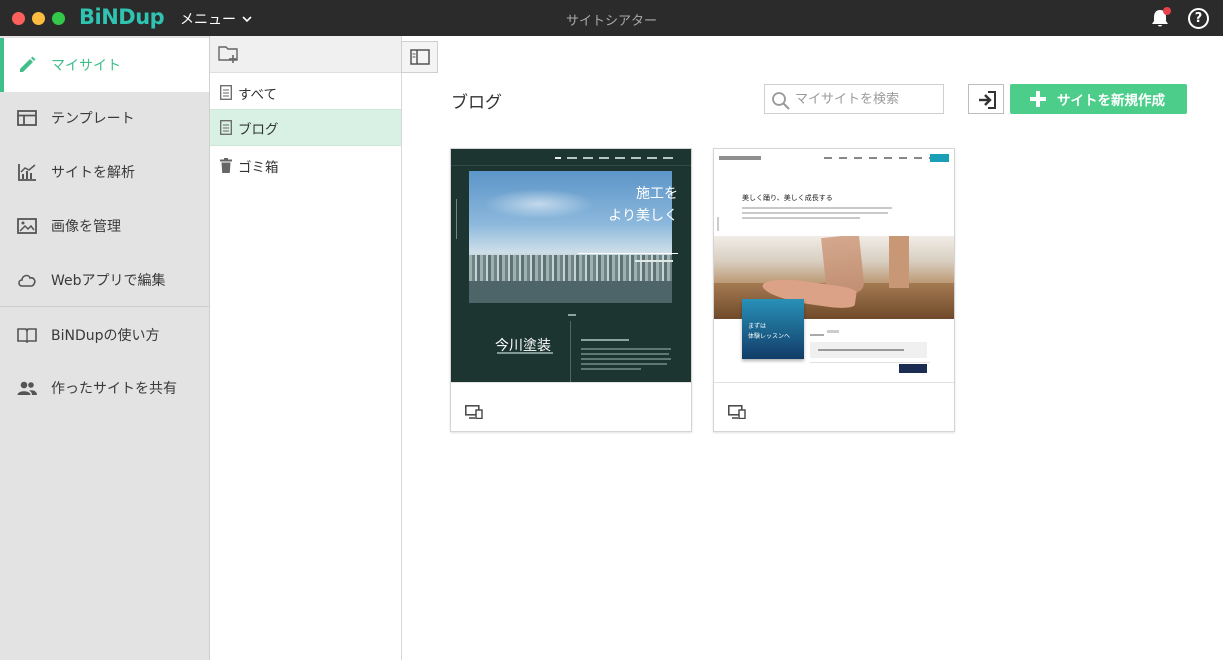 The height and width of the screenshot is (660, 1223). What do you see at coordinates (104, 306) in the screenshot?
I see `sidebar-divider` at bounding box center [104, 306].